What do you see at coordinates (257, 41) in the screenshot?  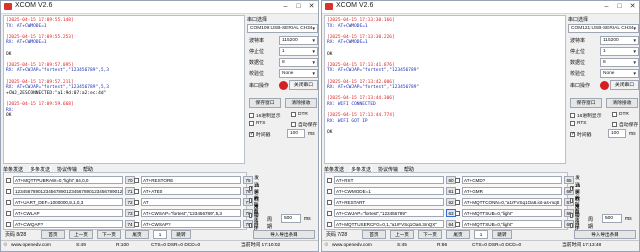 I see `baud-label: 波特率` at bounding box center [257, 41].